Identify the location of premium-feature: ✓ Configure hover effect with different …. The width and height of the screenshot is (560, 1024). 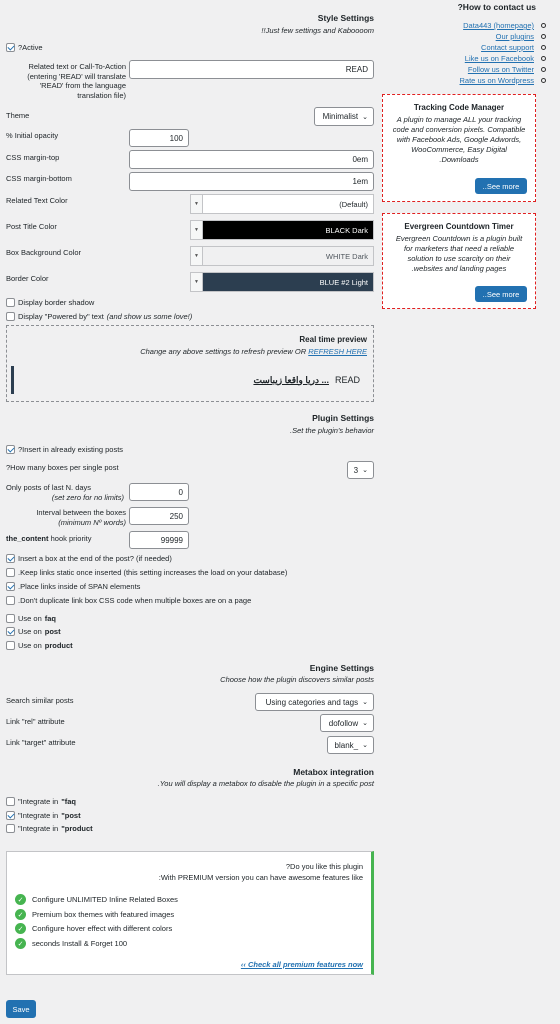
(93, 928).